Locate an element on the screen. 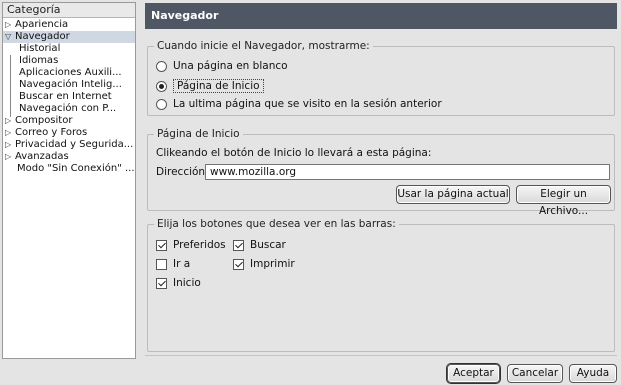 This screenshot has width=621, height=385. address-input: www.mozilla.org is located at coordinates (407, 172).